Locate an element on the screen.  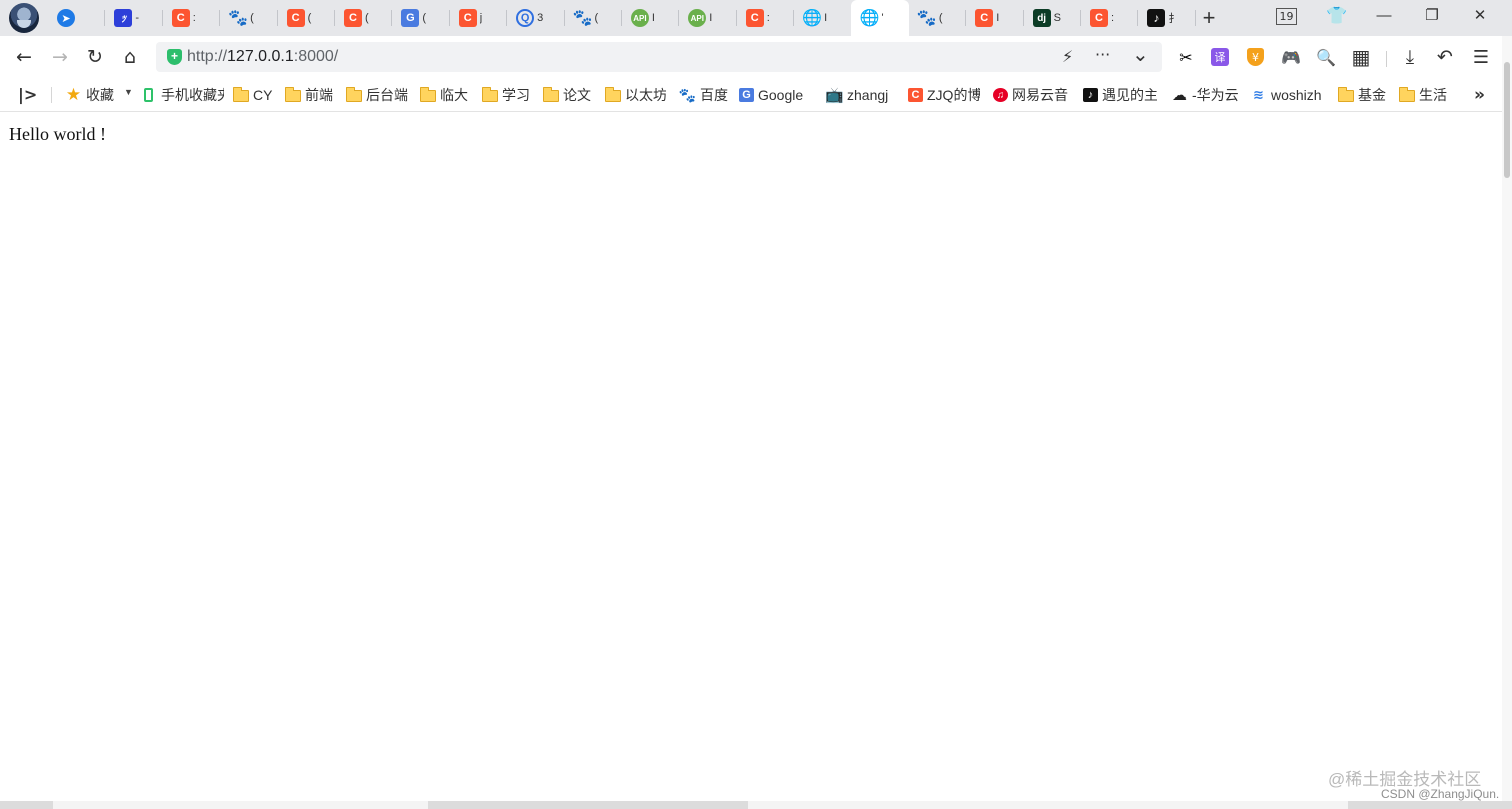
flash-icon: ⚡ is located at coordinates (1067, 56).